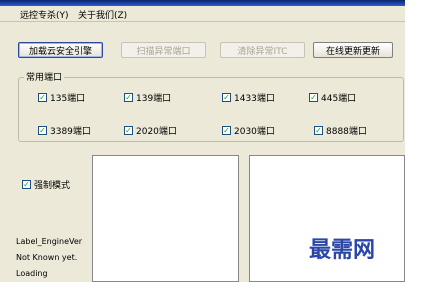 This screenshot has width=421, height=282. I want to click on online-update-button: 在线更新更新, so click(353, 50).